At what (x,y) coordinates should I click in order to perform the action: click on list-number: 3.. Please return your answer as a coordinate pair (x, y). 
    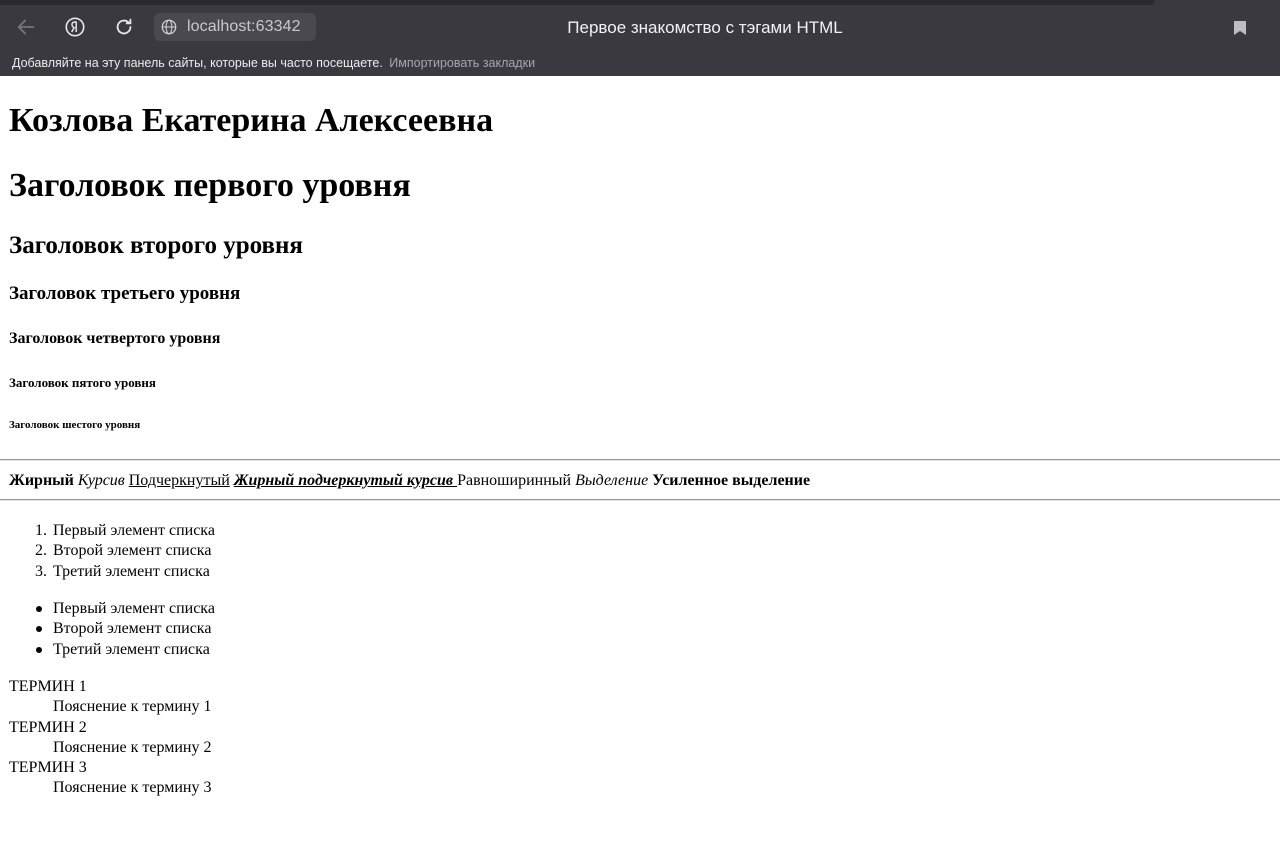
    Looking at the image, I should click on (41, 571).